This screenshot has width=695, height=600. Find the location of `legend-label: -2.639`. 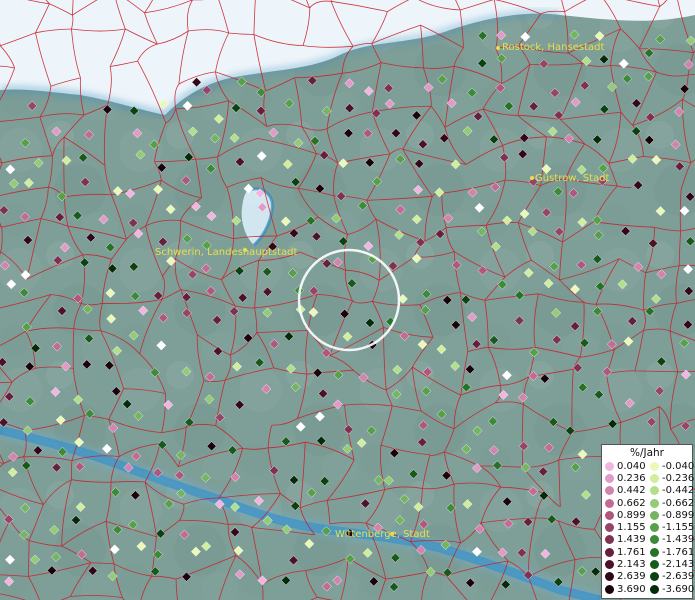

legend-label: -2.639 is located at coordinates (678, 577).